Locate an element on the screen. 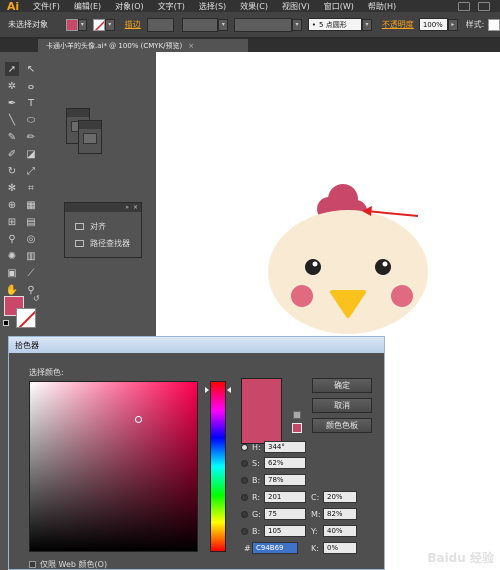 The width and height of the screenshot is (500, 570). stroke-none-swatch is located at coordinates (99, 24).